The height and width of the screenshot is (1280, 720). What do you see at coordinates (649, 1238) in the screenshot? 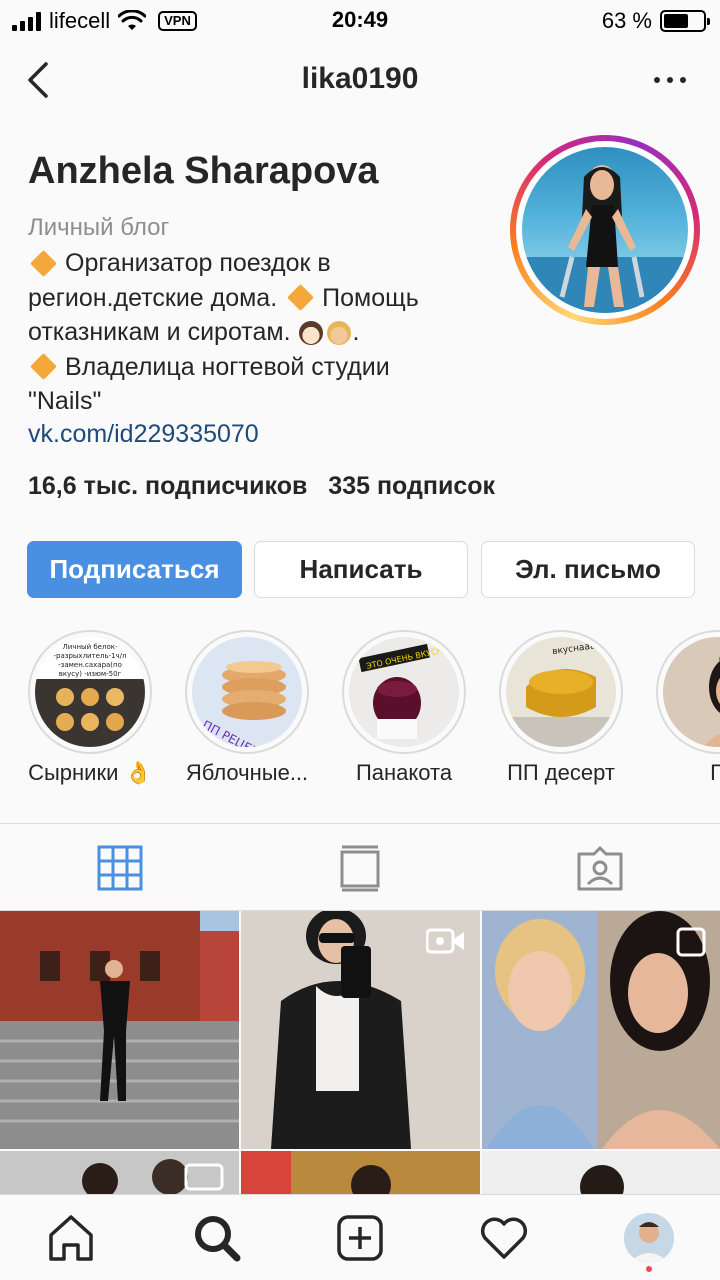
I see `profile-avatar-tab` at bounding box center [649, 1238].